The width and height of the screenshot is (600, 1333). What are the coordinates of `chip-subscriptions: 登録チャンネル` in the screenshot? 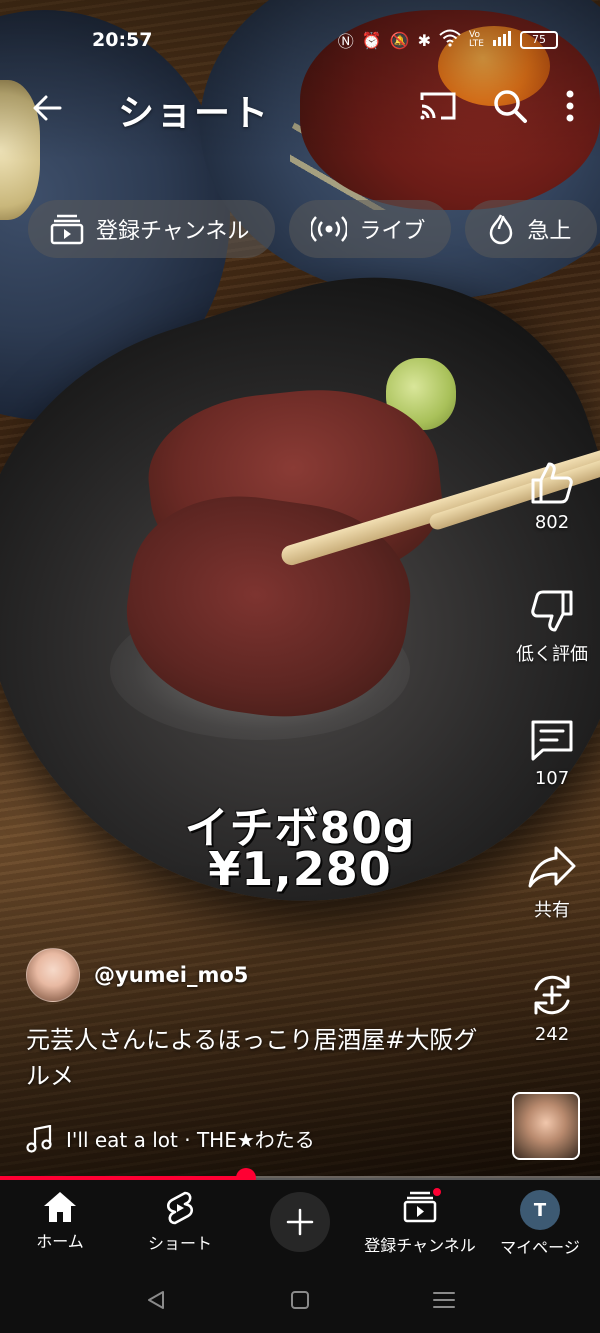 It's located at (152, 229).